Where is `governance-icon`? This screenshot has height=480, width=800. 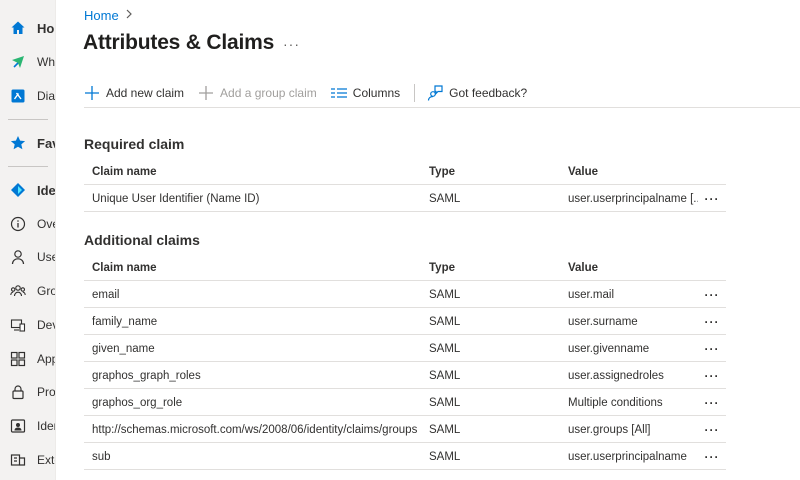
governance-icon is located at coordinates (18, 426).